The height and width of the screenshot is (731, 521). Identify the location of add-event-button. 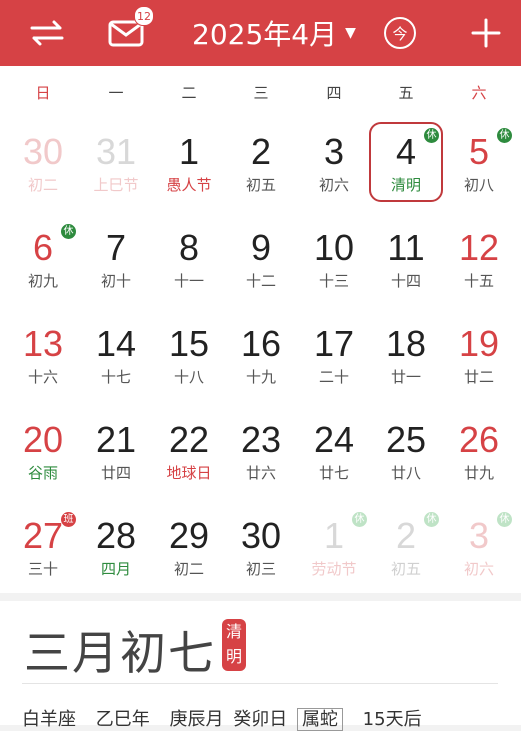
(486, 33).